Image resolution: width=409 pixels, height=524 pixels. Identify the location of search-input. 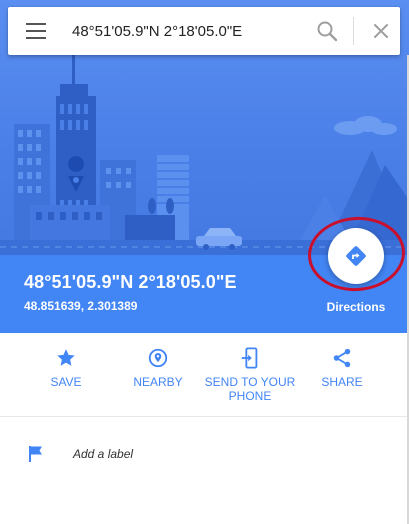
(187, 31).